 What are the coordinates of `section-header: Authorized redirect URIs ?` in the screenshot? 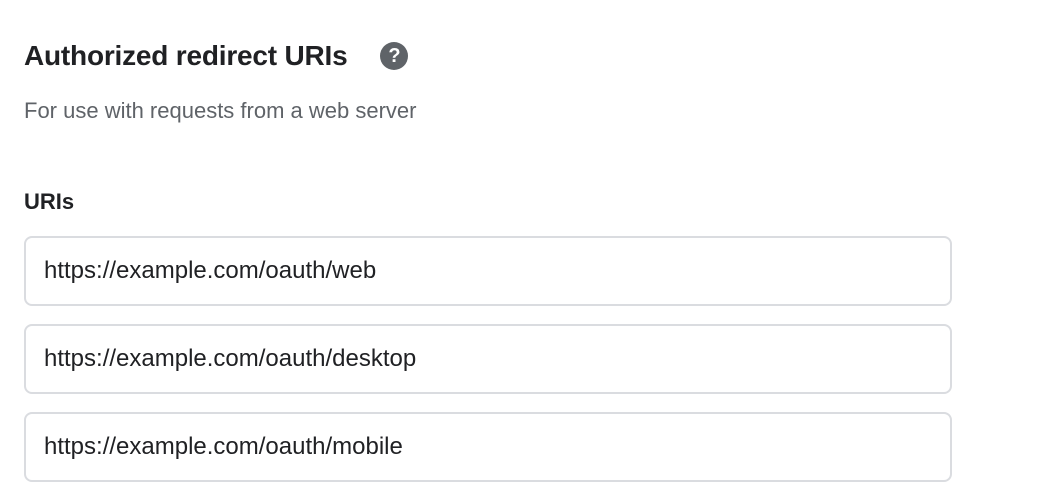 It's located at (216, 56).